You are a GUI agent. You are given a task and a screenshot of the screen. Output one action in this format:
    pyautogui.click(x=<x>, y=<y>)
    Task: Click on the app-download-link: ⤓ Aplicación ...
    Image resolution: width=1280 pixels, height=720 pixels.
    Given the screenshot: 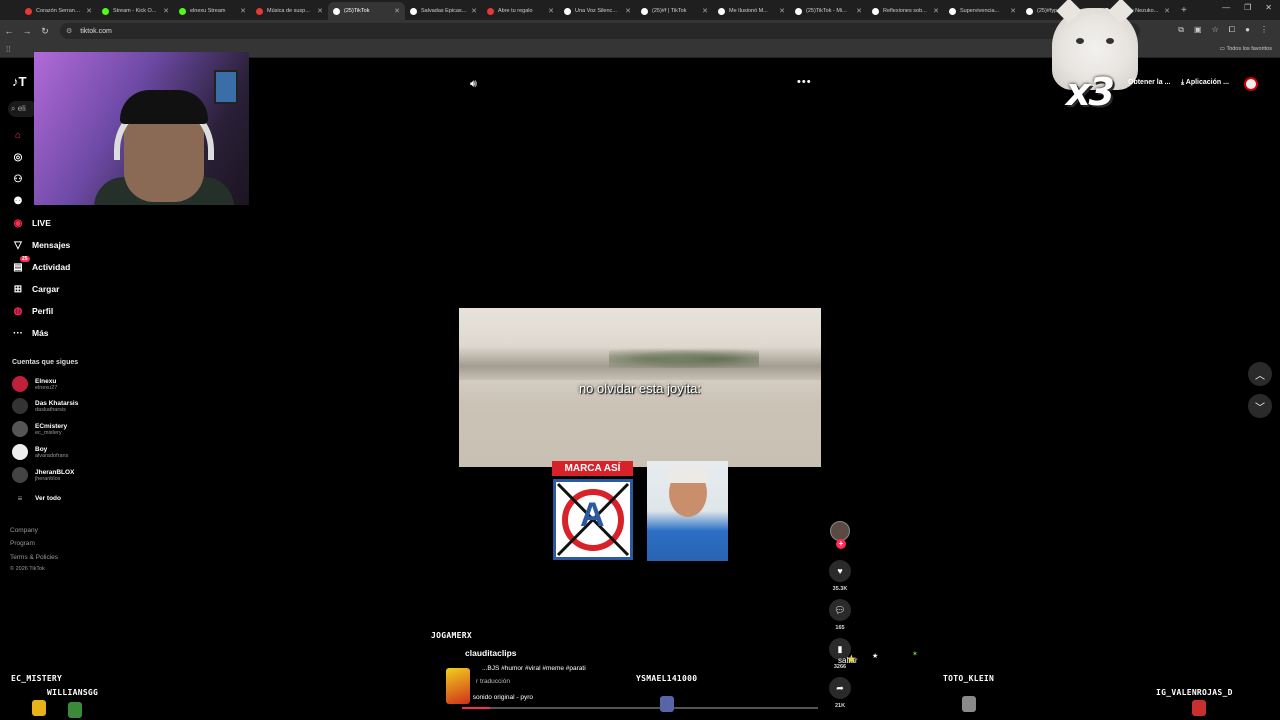 What is the action you would take?
    pyautogui.click(x=1205, y=83)
    